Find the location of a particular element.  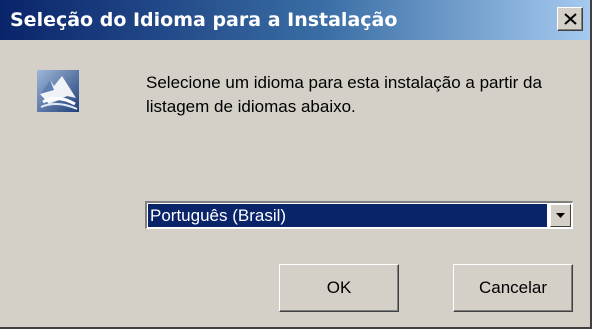

dropdown-arrow-button is located at coordinates (560, 215).